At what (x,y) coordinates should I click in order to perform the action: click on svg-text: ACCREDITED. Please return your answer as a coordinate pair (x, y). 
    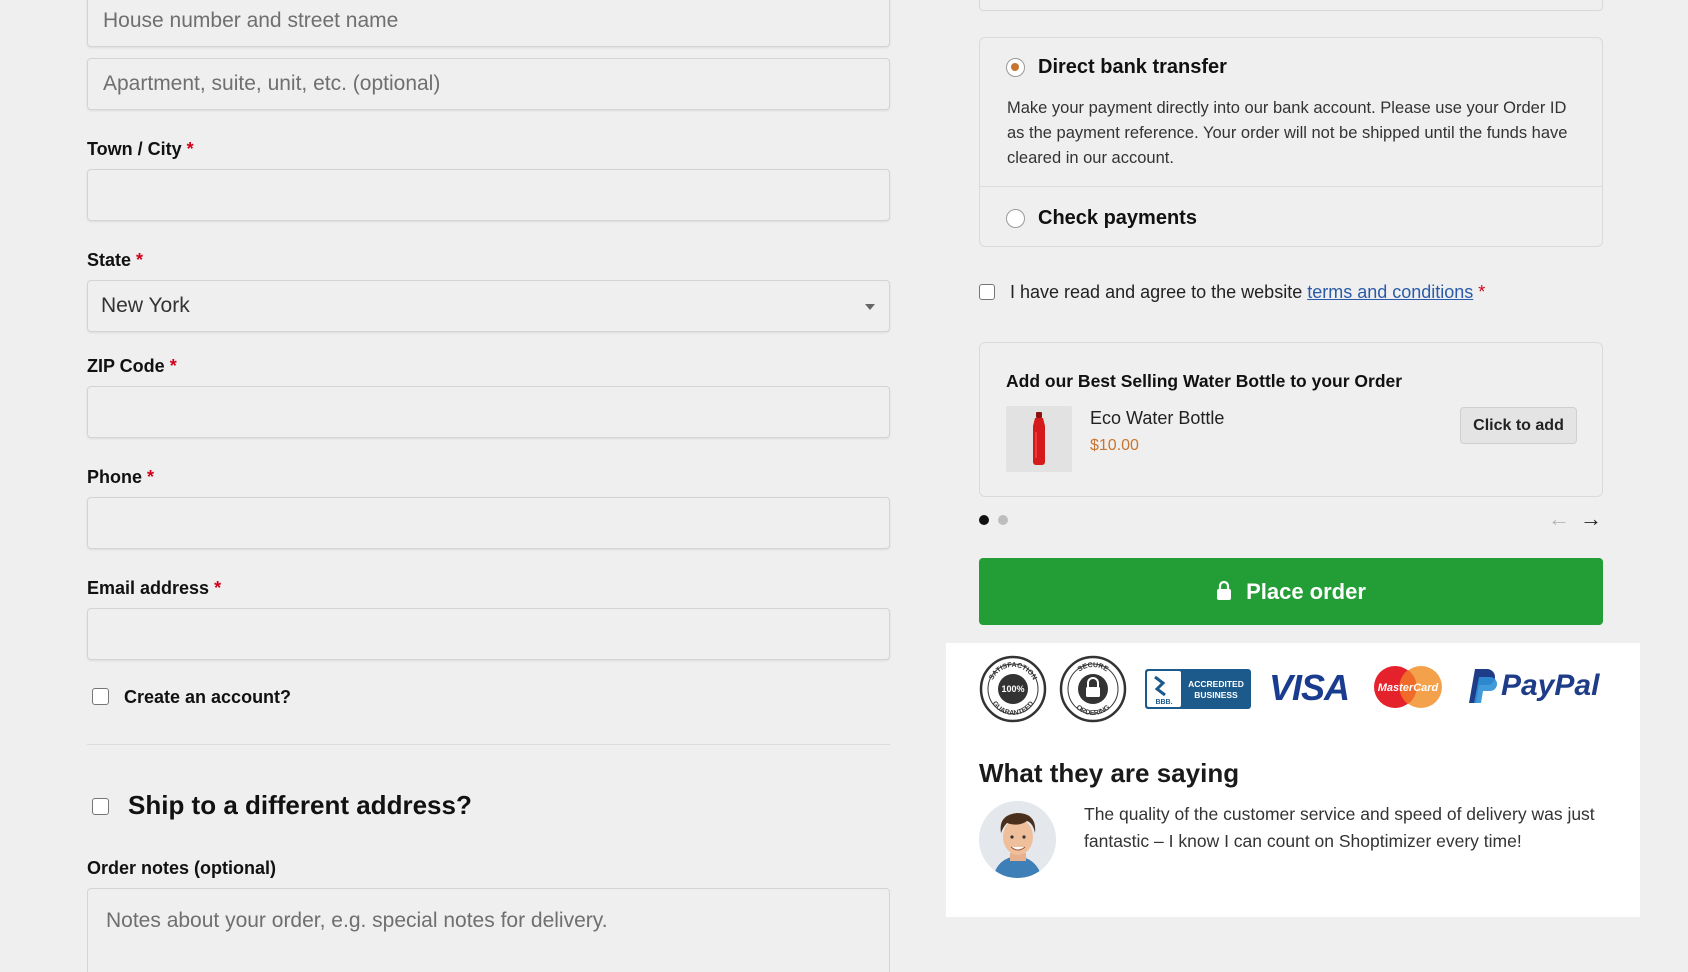
    Looking at the image, I should click on (1216, 684).